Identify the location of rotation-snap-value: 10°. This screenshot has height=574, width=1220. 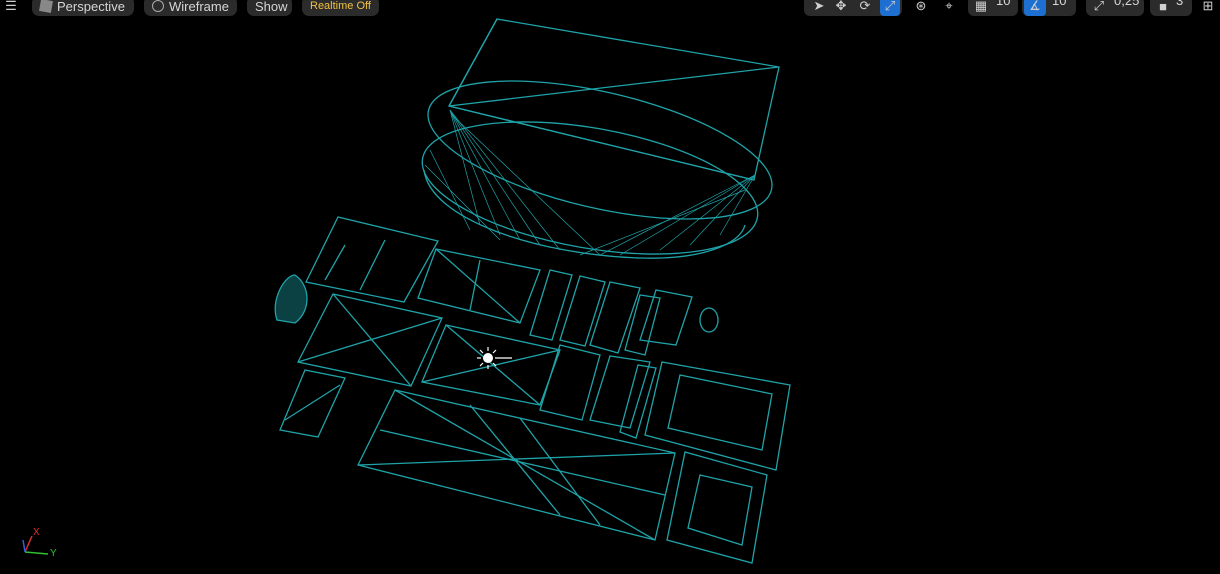
(1062, 4).